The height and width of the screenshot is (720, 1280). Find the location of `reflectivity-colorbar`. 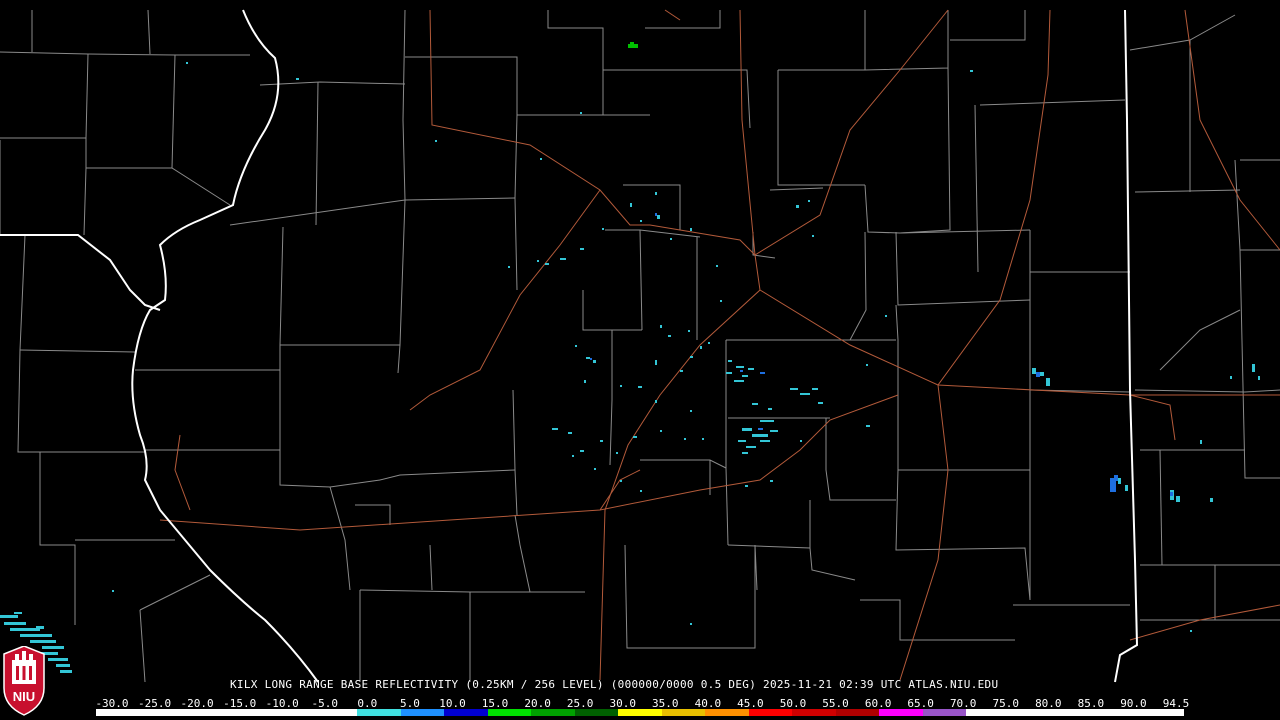

reflectivity-colorbar is located at coordinates (640, 712).